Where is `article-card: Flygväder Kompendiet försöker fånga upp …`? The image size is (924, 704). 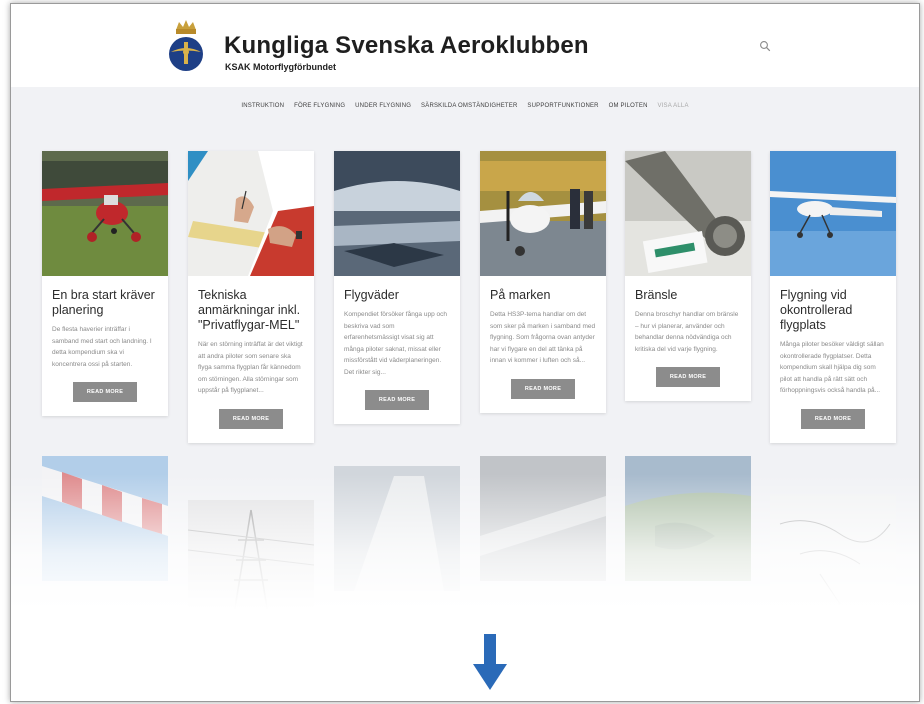
article-card: Flygväder Kompendiet försöker fånga upp … is located at coordinates (397, 287).